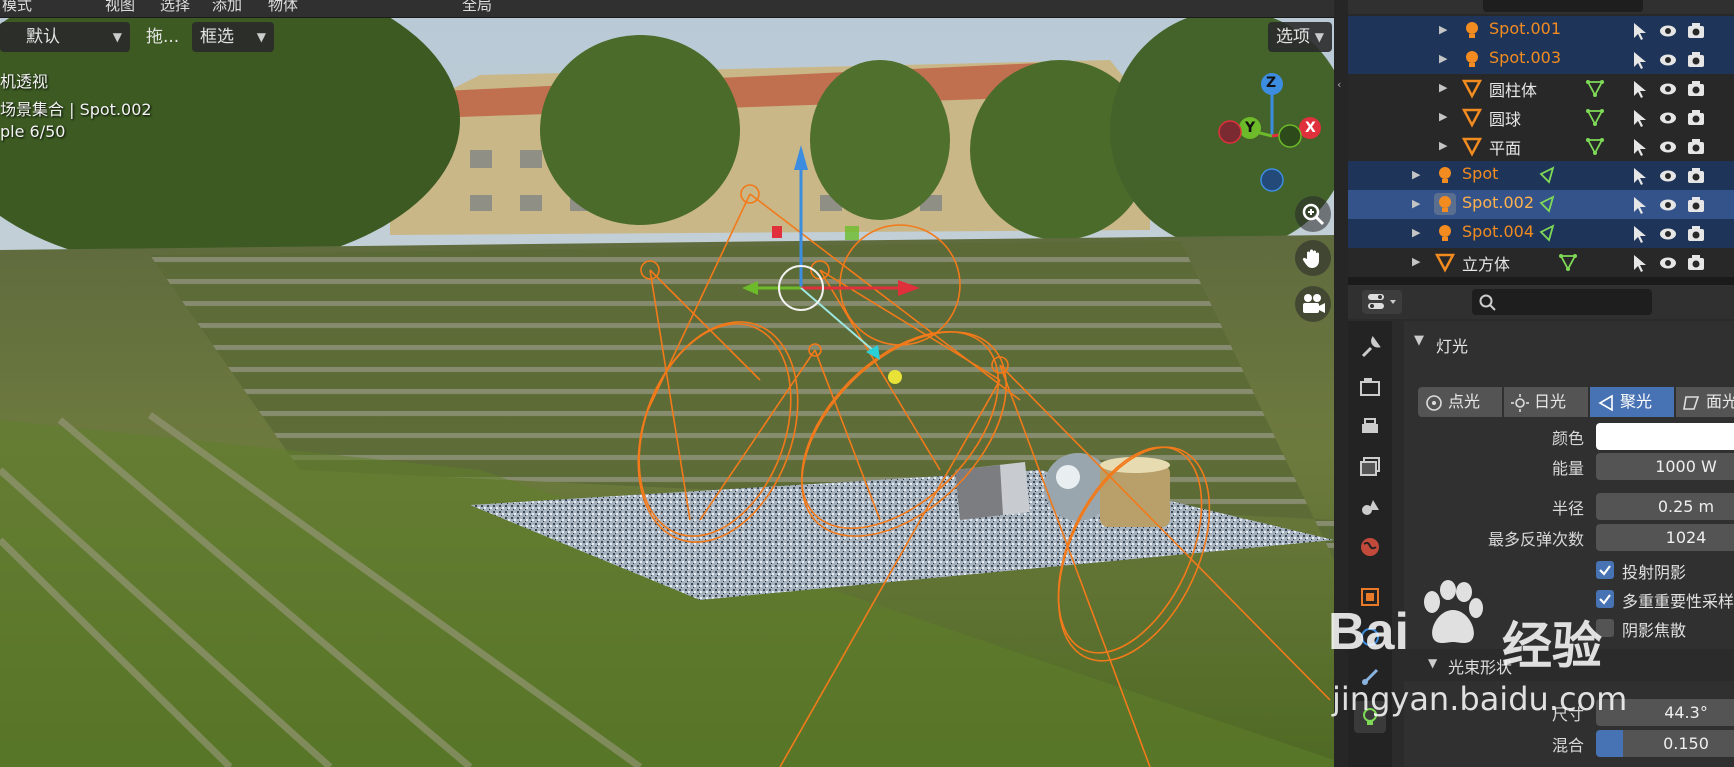  Describe the element at coordinates (1665, 436) in the screenshot. I see `color-swatch` at that location.